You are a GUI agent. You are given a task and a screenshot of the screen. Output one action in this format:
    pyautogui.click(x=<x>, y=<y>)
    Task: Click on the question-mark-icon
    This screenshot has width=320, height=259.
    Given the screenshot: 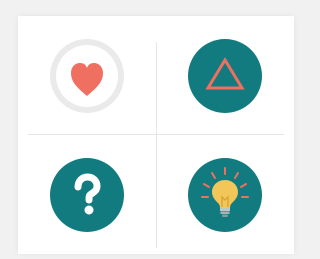 What is the action you would take?
    pyautogui.click(x=87, y=195)
    